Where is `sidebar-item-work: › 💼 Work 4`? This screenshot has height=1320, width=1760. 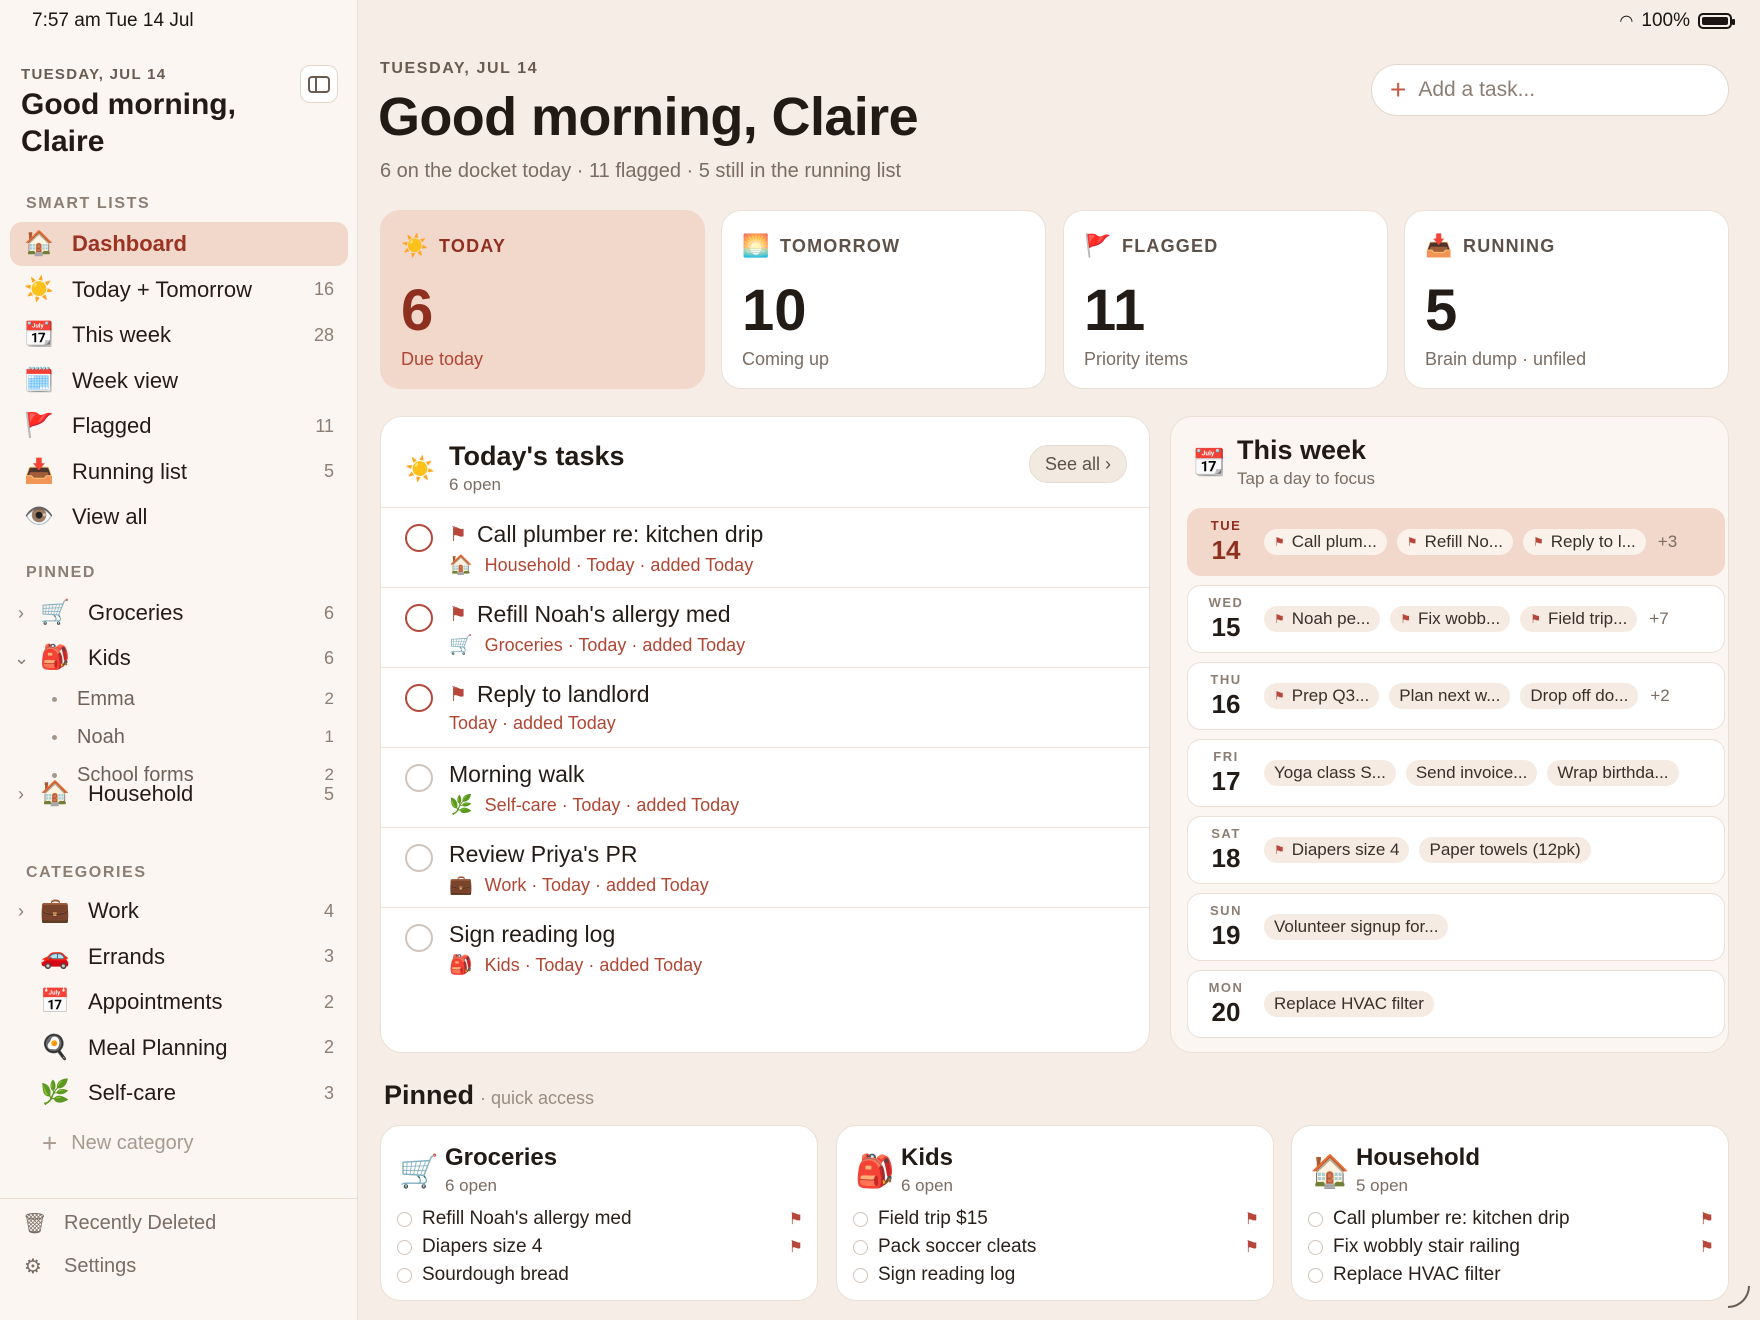
sidebar-item-work: › 💼 Work 4 is located at coordinates (179, 911).